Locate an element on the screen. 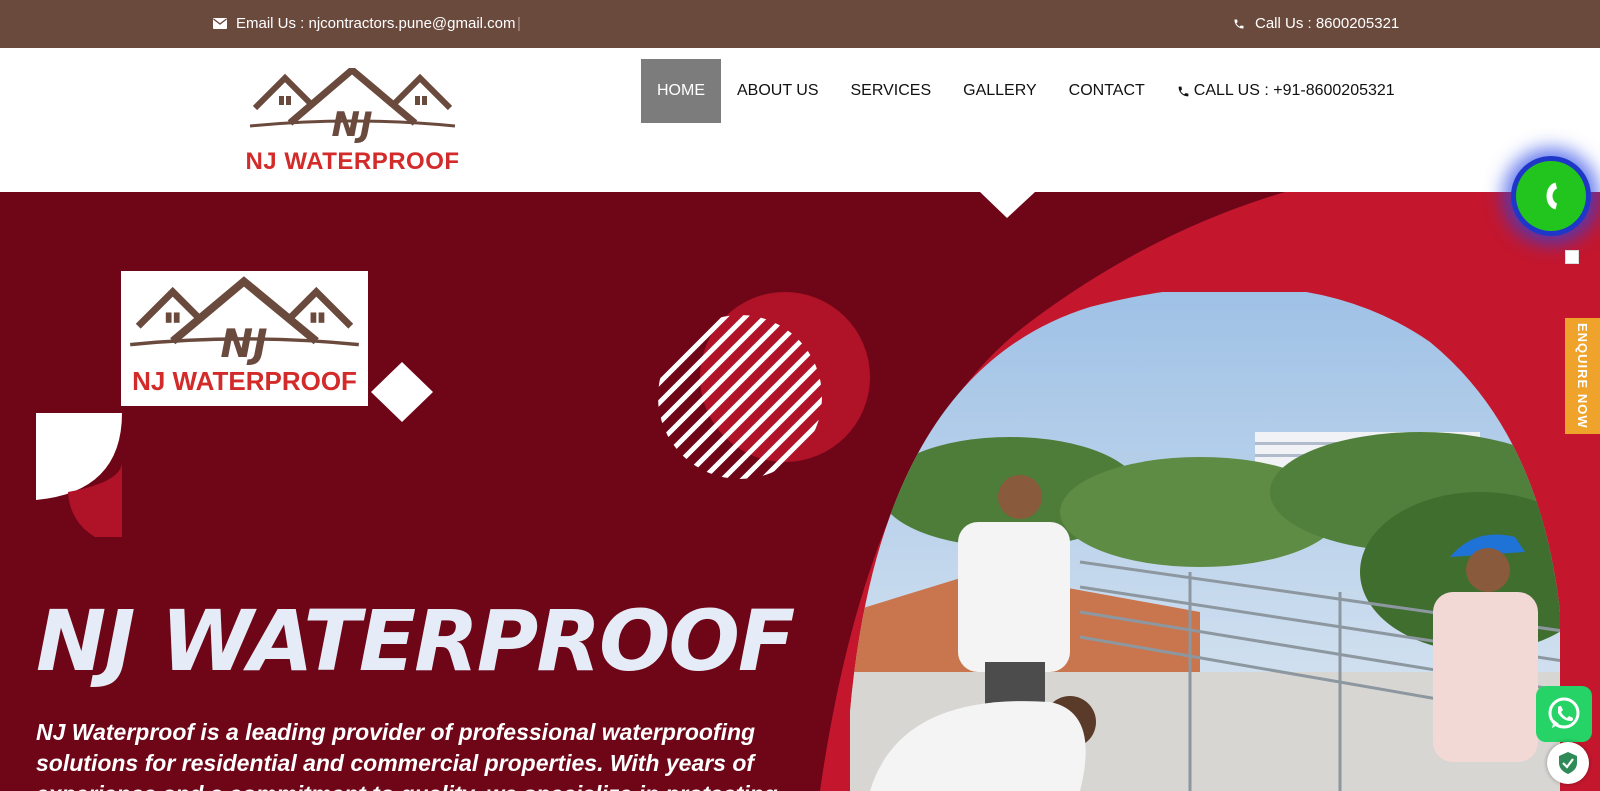 The height and width of the screenshot is (791, 1600). top-call-link: Call Us : 8600205321 is located at coordinates (1316, 23).